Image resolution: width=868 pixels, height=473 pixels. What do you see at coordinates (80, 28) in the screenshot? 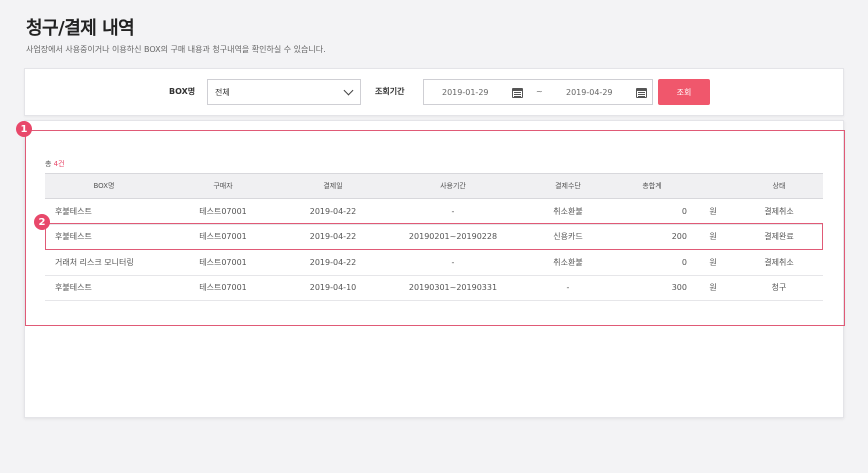
I see `page-title: 청구/결제 내역` at bounding box center [80, 28].